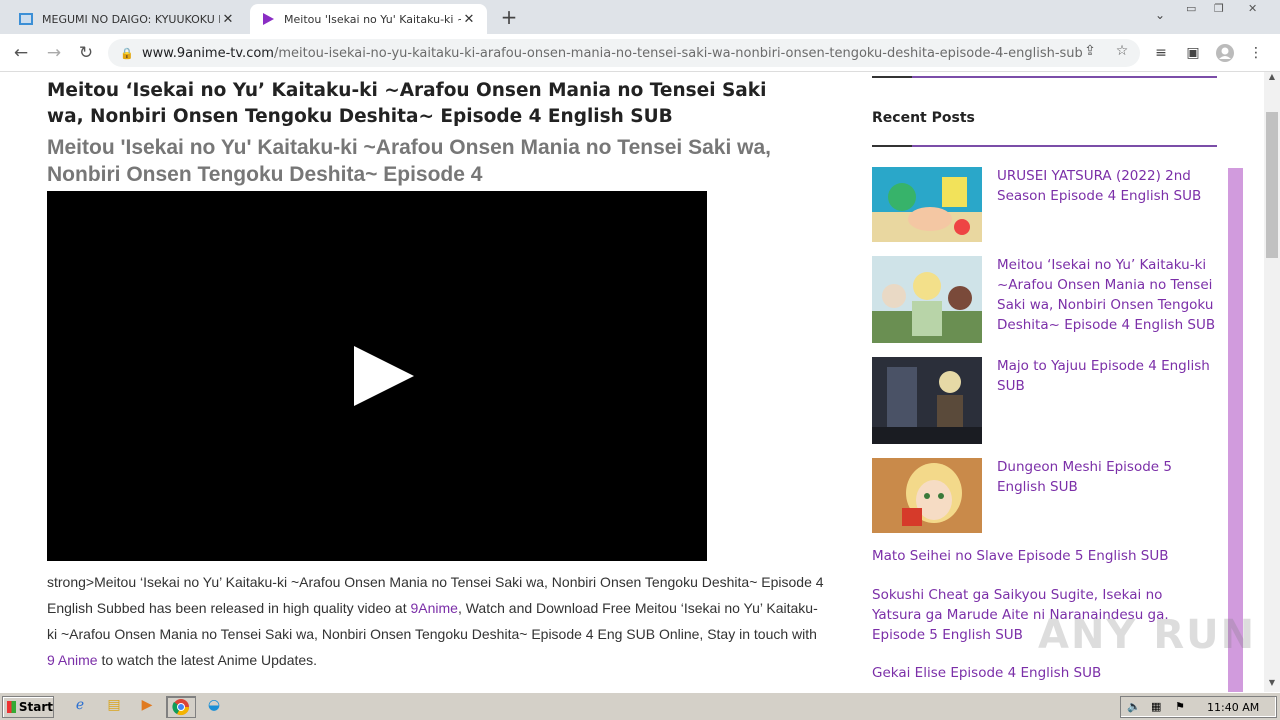  What do you see at coordinates (509, 17) in the screenshot?
I see `new-tab-button: +` at bounding box center [509, 17].